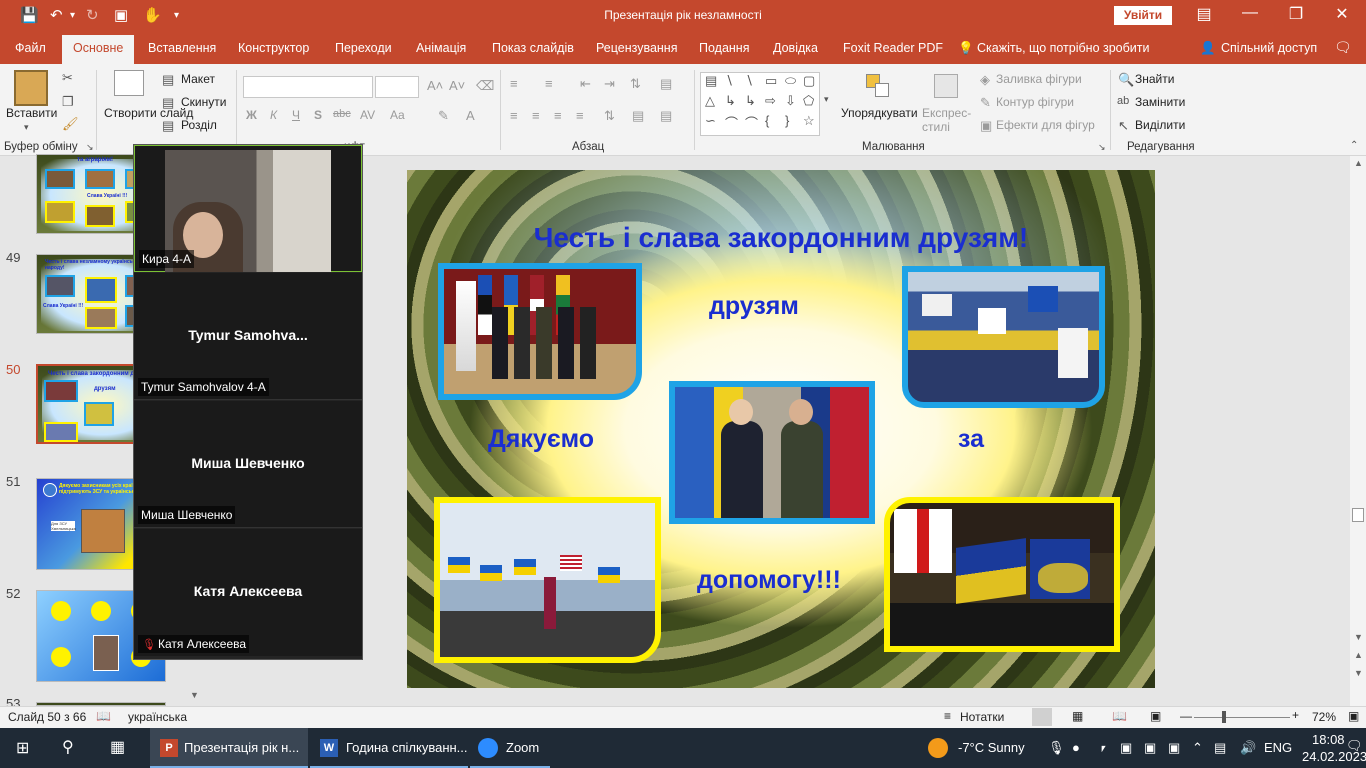 This screenshot has width=1366, height=768. What do you see at coordinates (790, 101) in the screenshot?
I see `arrow-down-shape-icon: ⇩` at bounding box center [790, 101].